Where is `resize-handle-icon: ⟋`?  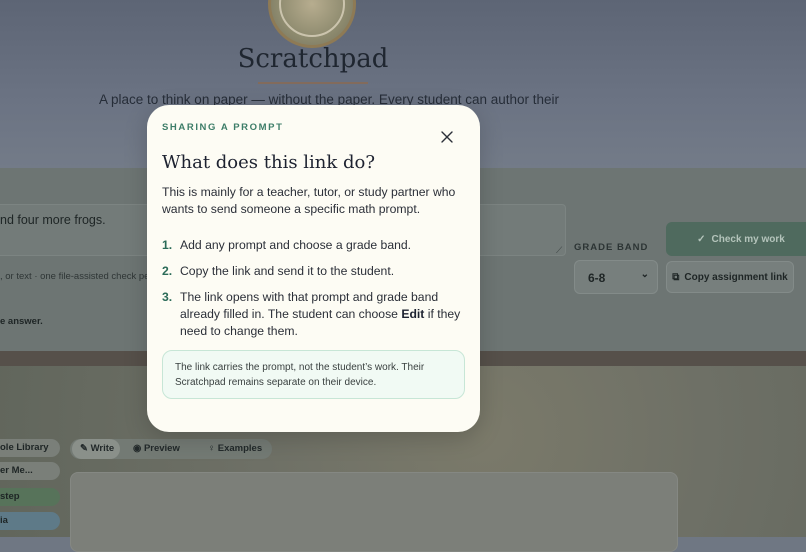
resize-handle-icon: ⟋ is located at coordinates (559, 250).